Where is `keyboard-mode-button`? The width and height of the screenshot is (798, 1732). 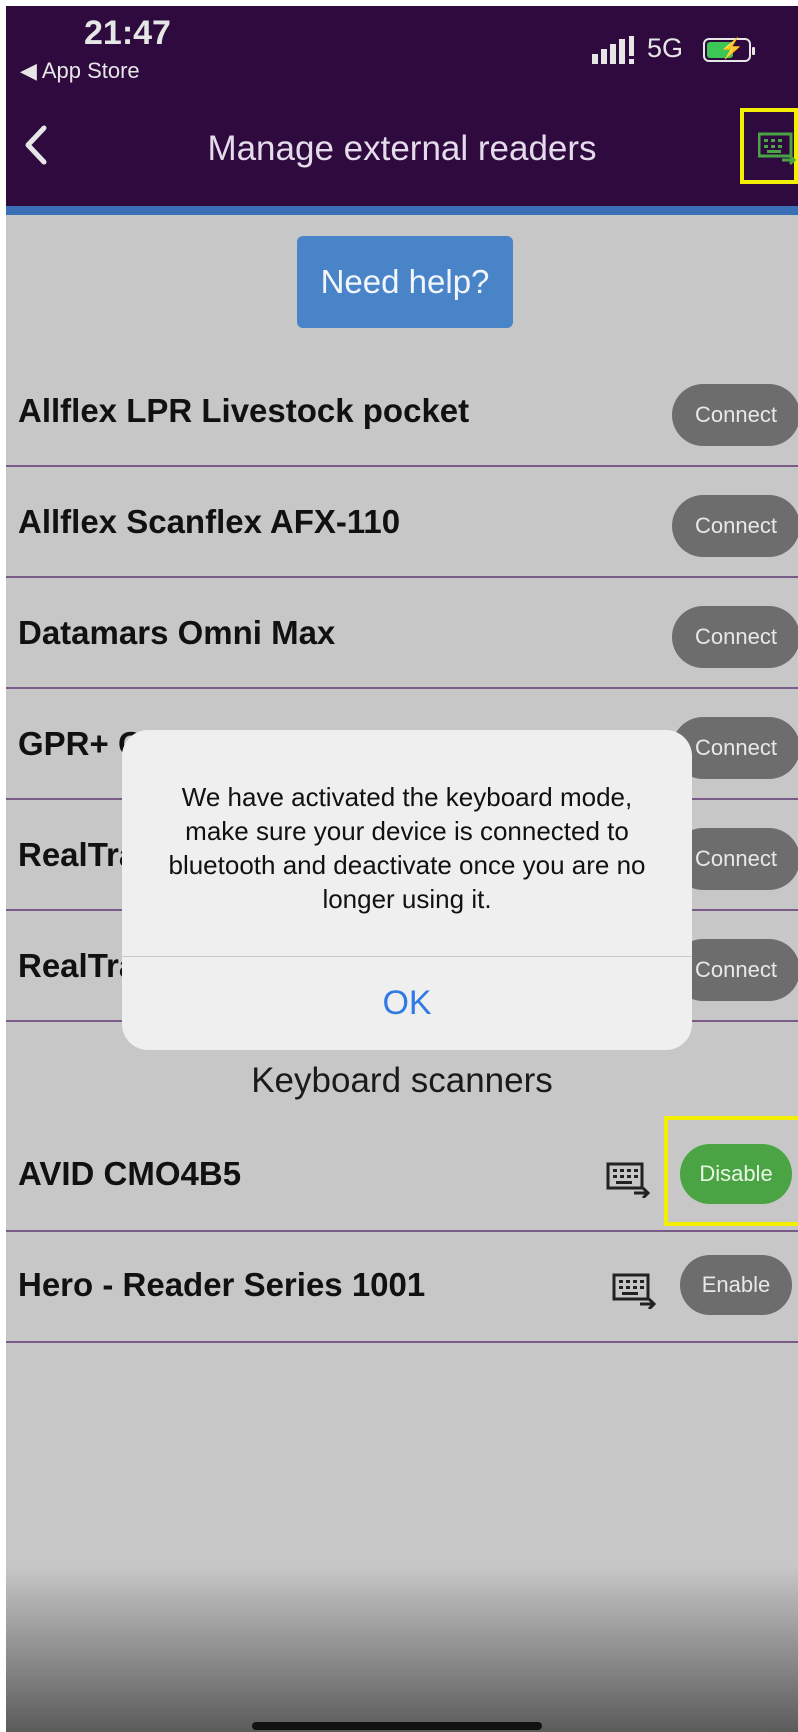
keyboard-mode-button is located at coordinates (769, 146).